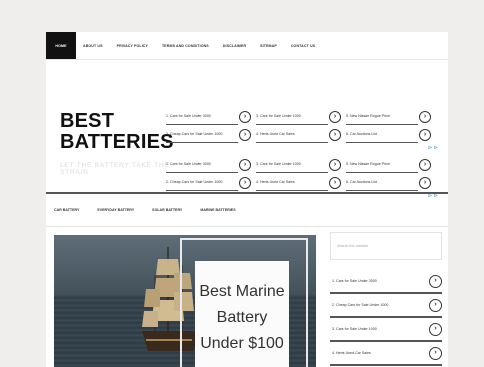 The width and height of the screenshot is (484, 367). Describe the element at coordinates (386, 331) in the screenshot. I see `sidebar-link-item: 3. Cars for Sale Under 1000 ›` at that location.